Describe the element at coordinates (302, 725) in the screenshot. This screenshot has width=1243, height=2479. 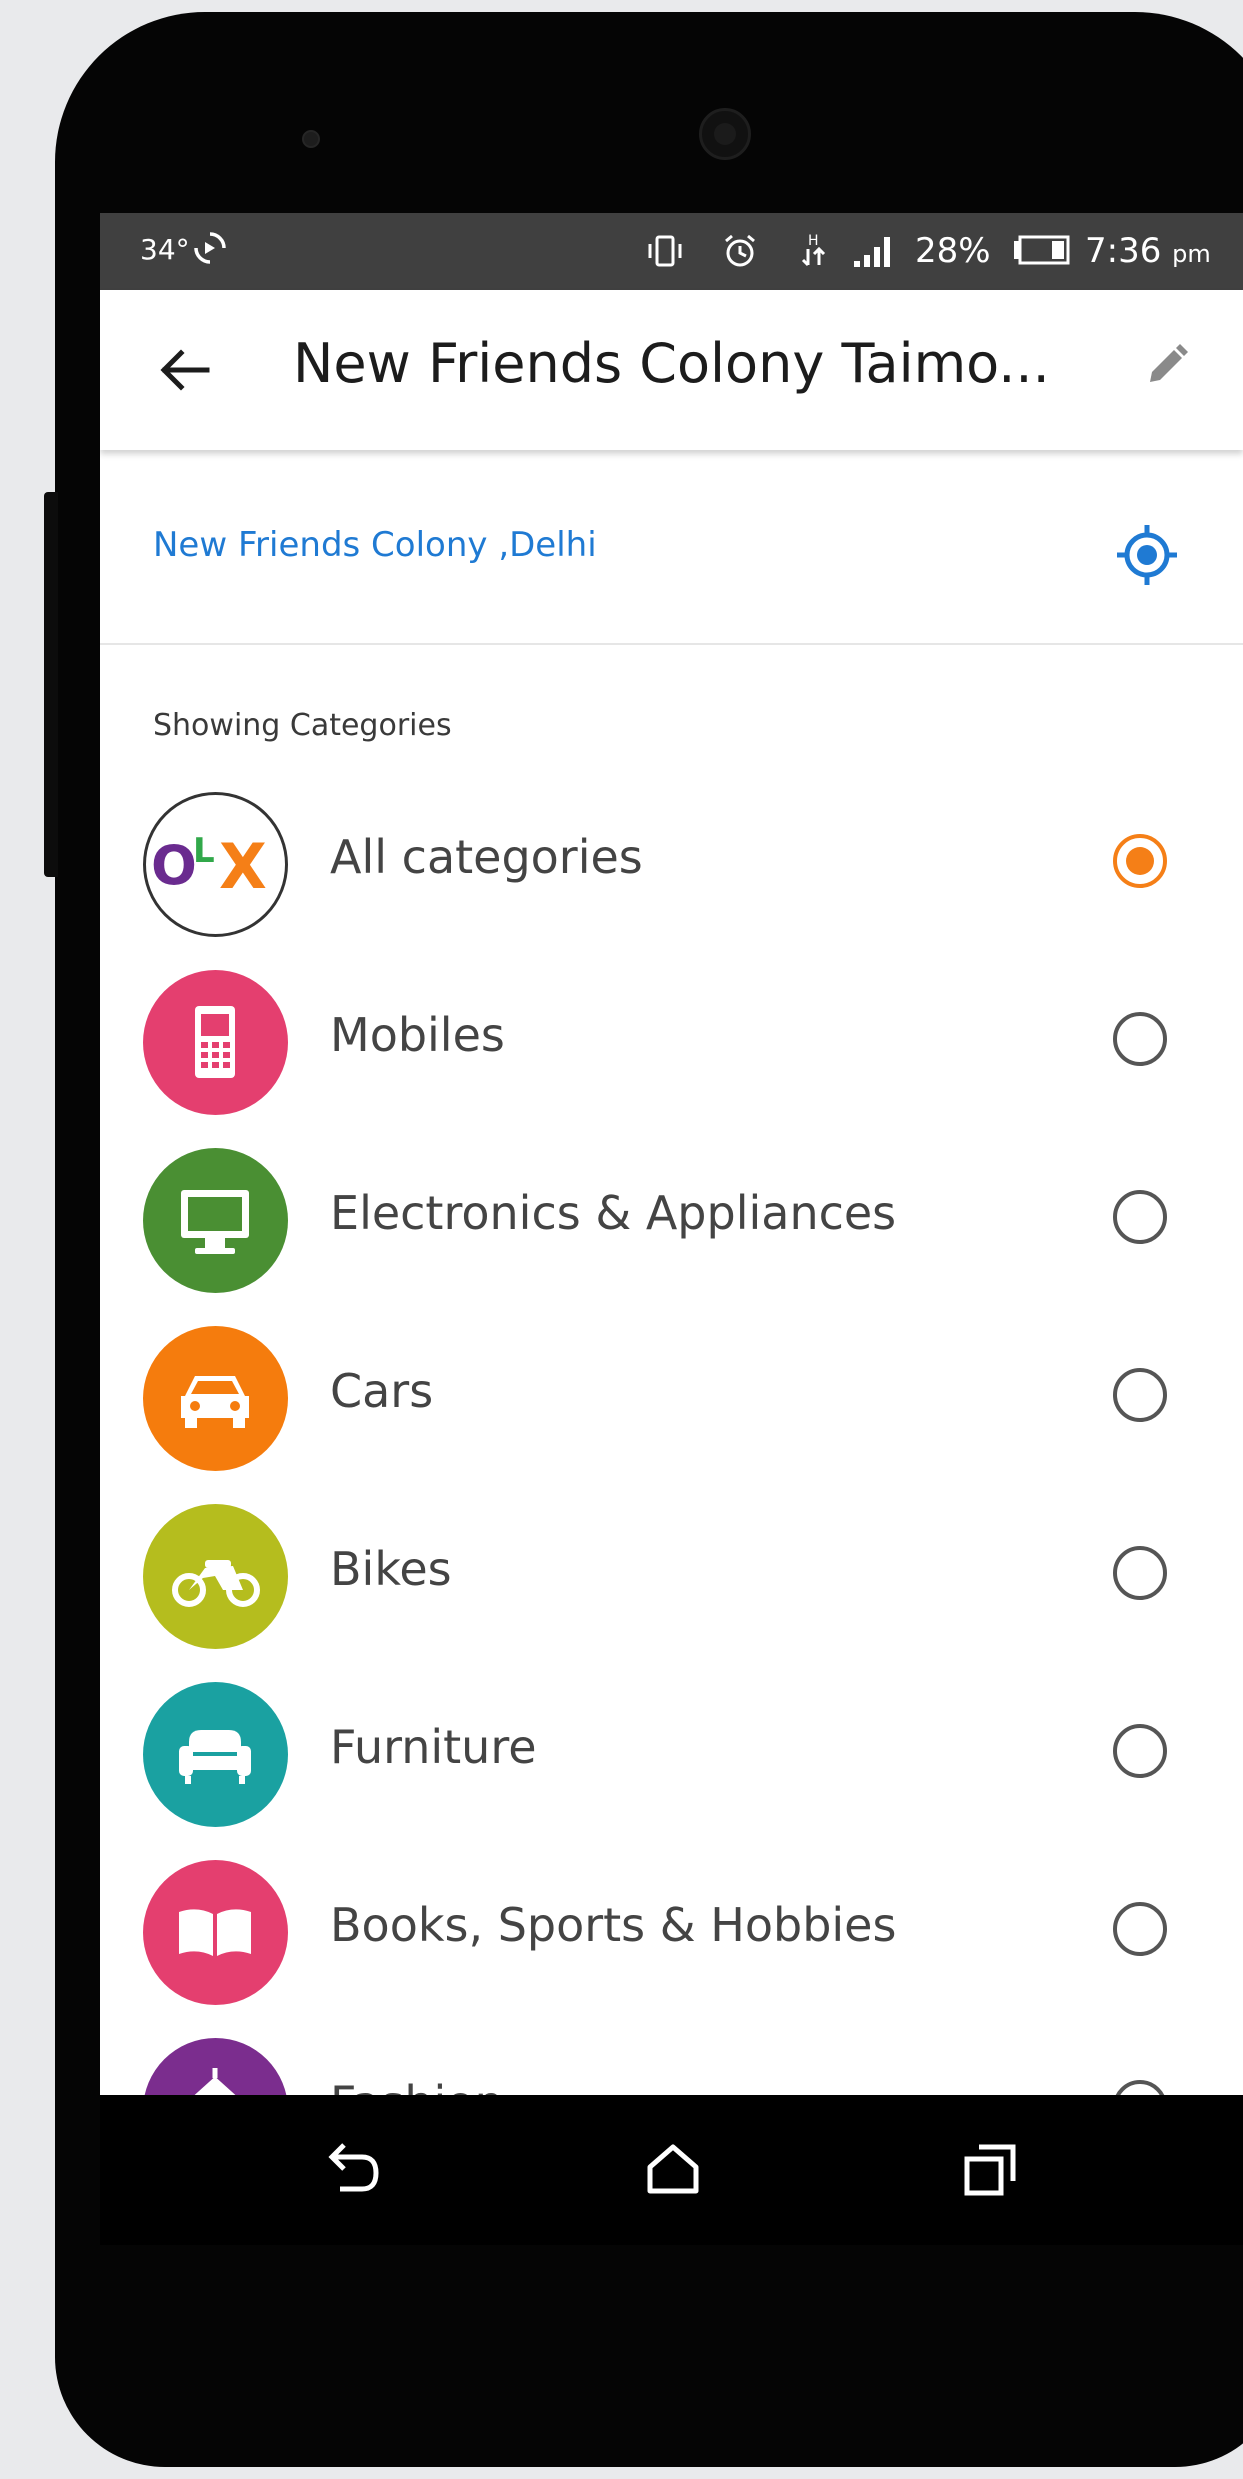
I see `section-label: Showing Categories` at that location.